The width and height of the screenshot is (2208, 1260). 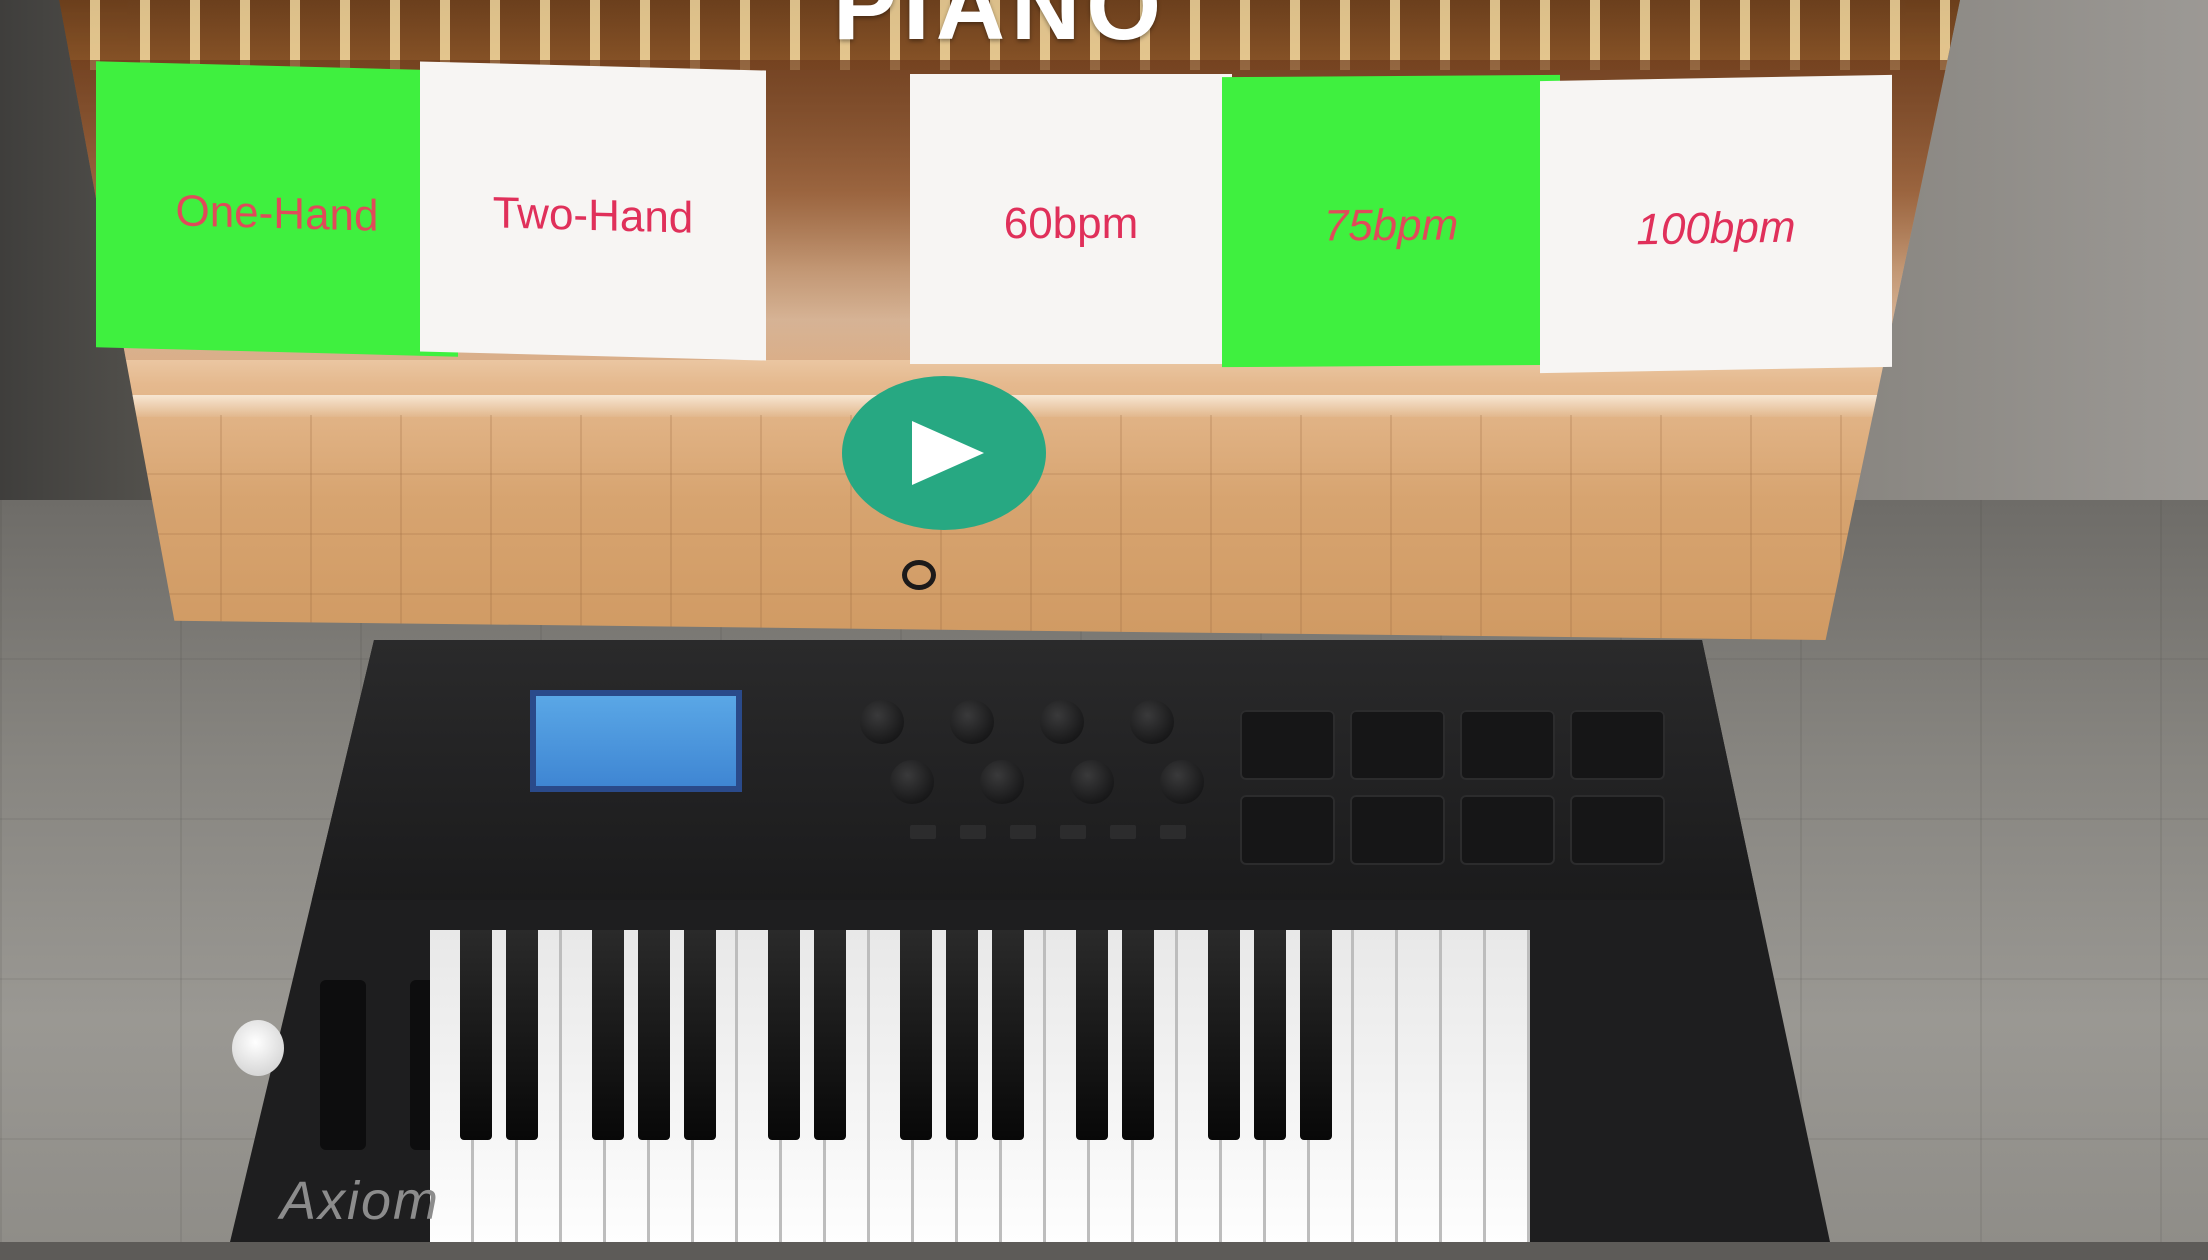 What do you see at coordinates (343, 1065) in the screenshot?
I see `pitch-wheel` at bounding box center [343, 1065].